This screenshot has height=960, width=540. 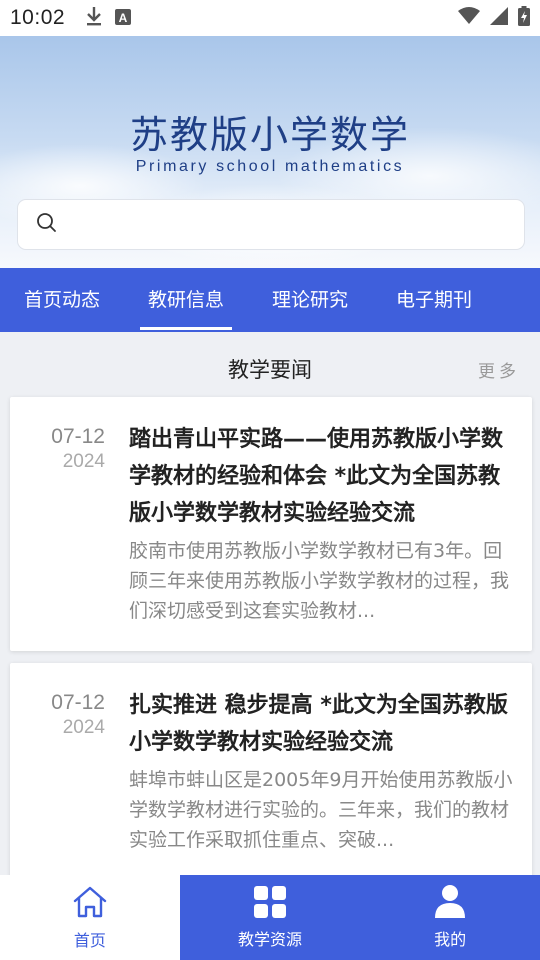 I want to click on search-input, so click(x=296, y=224).